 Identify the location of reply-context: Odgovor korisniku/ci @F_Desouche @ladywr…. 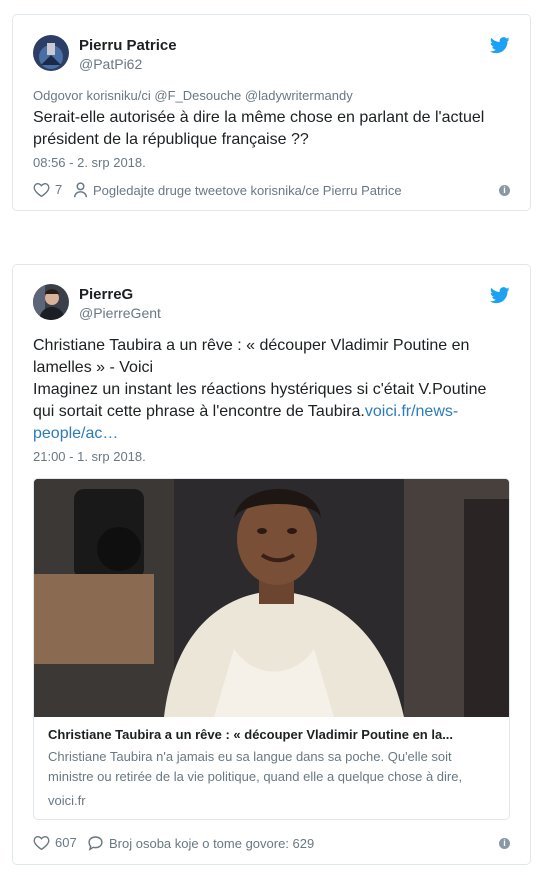
(193, 95).